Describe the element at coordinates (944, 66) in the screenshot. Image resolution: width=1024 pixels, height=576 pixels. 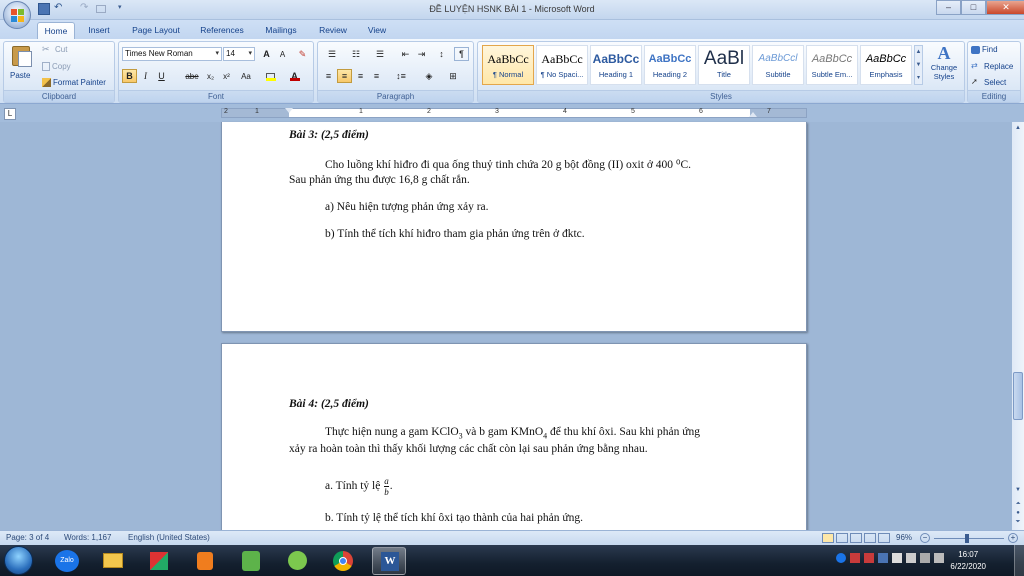
I see `change-styles-button: A Change Styles` at that location.